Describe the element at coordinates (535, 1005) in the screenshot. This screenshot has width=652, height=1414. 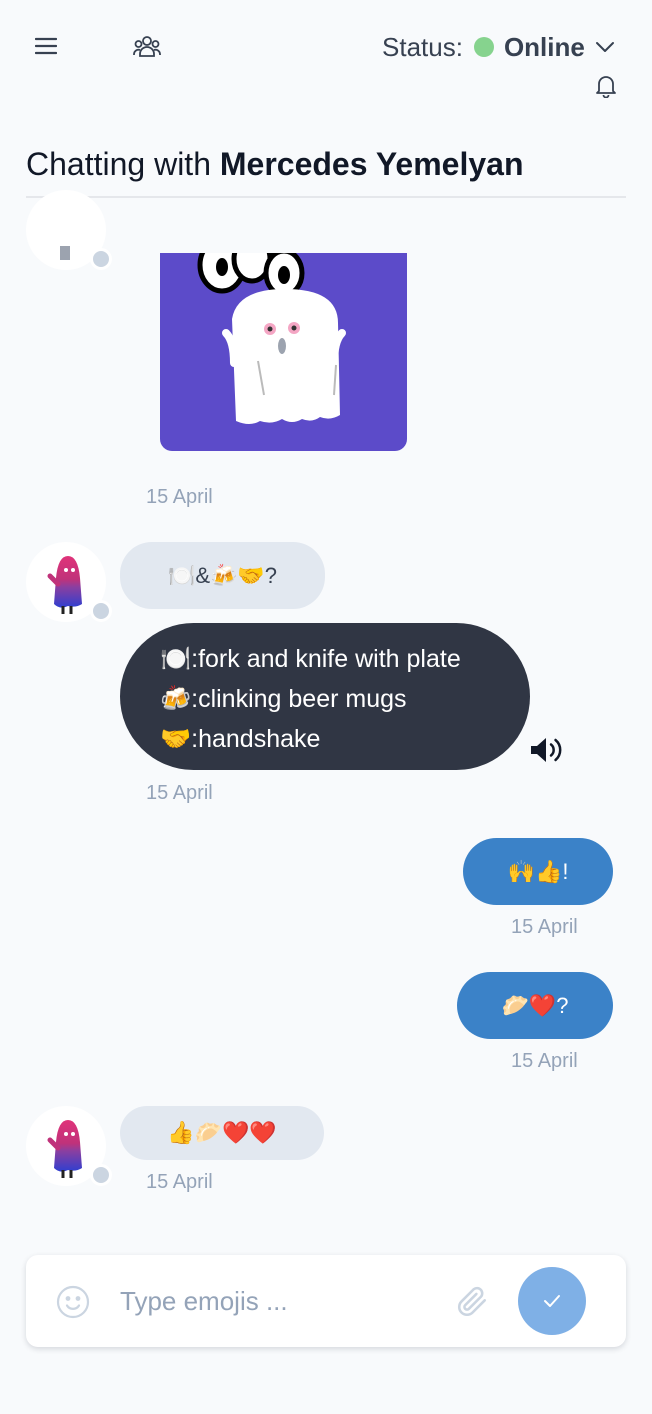
I see `outgoing-message-bubble: 🥟❤️?` at that location.